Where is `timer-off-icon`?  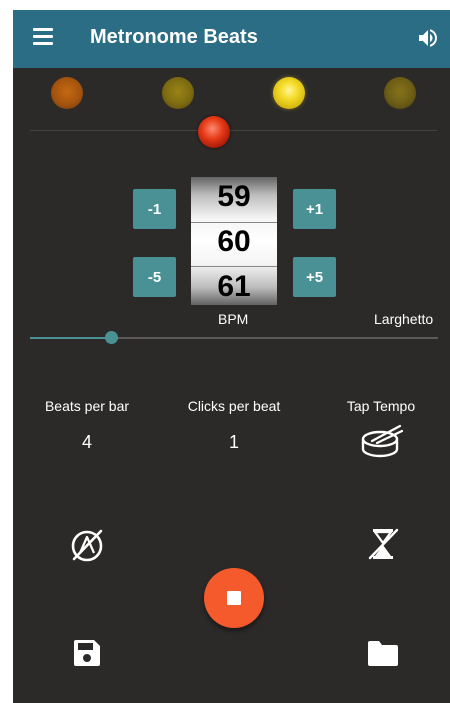
timer-off-icon is located at coordinates (383, 544).